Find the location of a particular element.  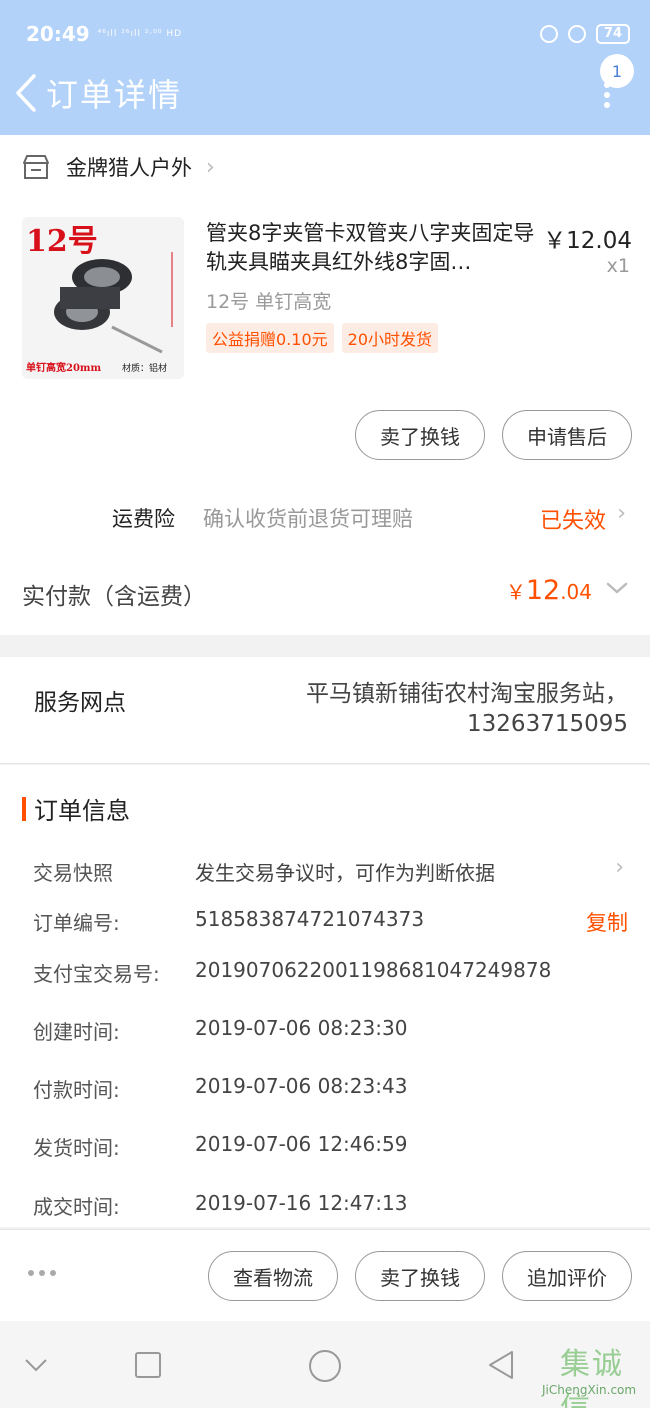

service-value: 平马镇新铺街农村淘宝服务站， 13263715095 is located at coordinates (418, 709).